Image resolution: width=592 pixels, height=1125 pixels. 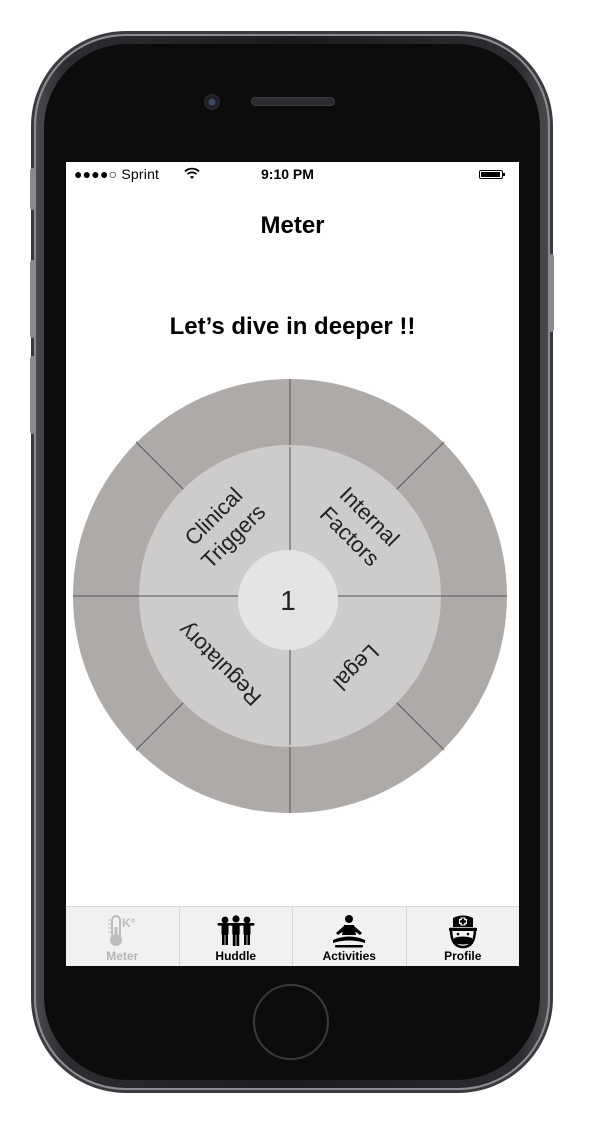 What do you see at coordinates (551, 293) in the screenshot?
I see `power-button` at bounding box center [551, 293].